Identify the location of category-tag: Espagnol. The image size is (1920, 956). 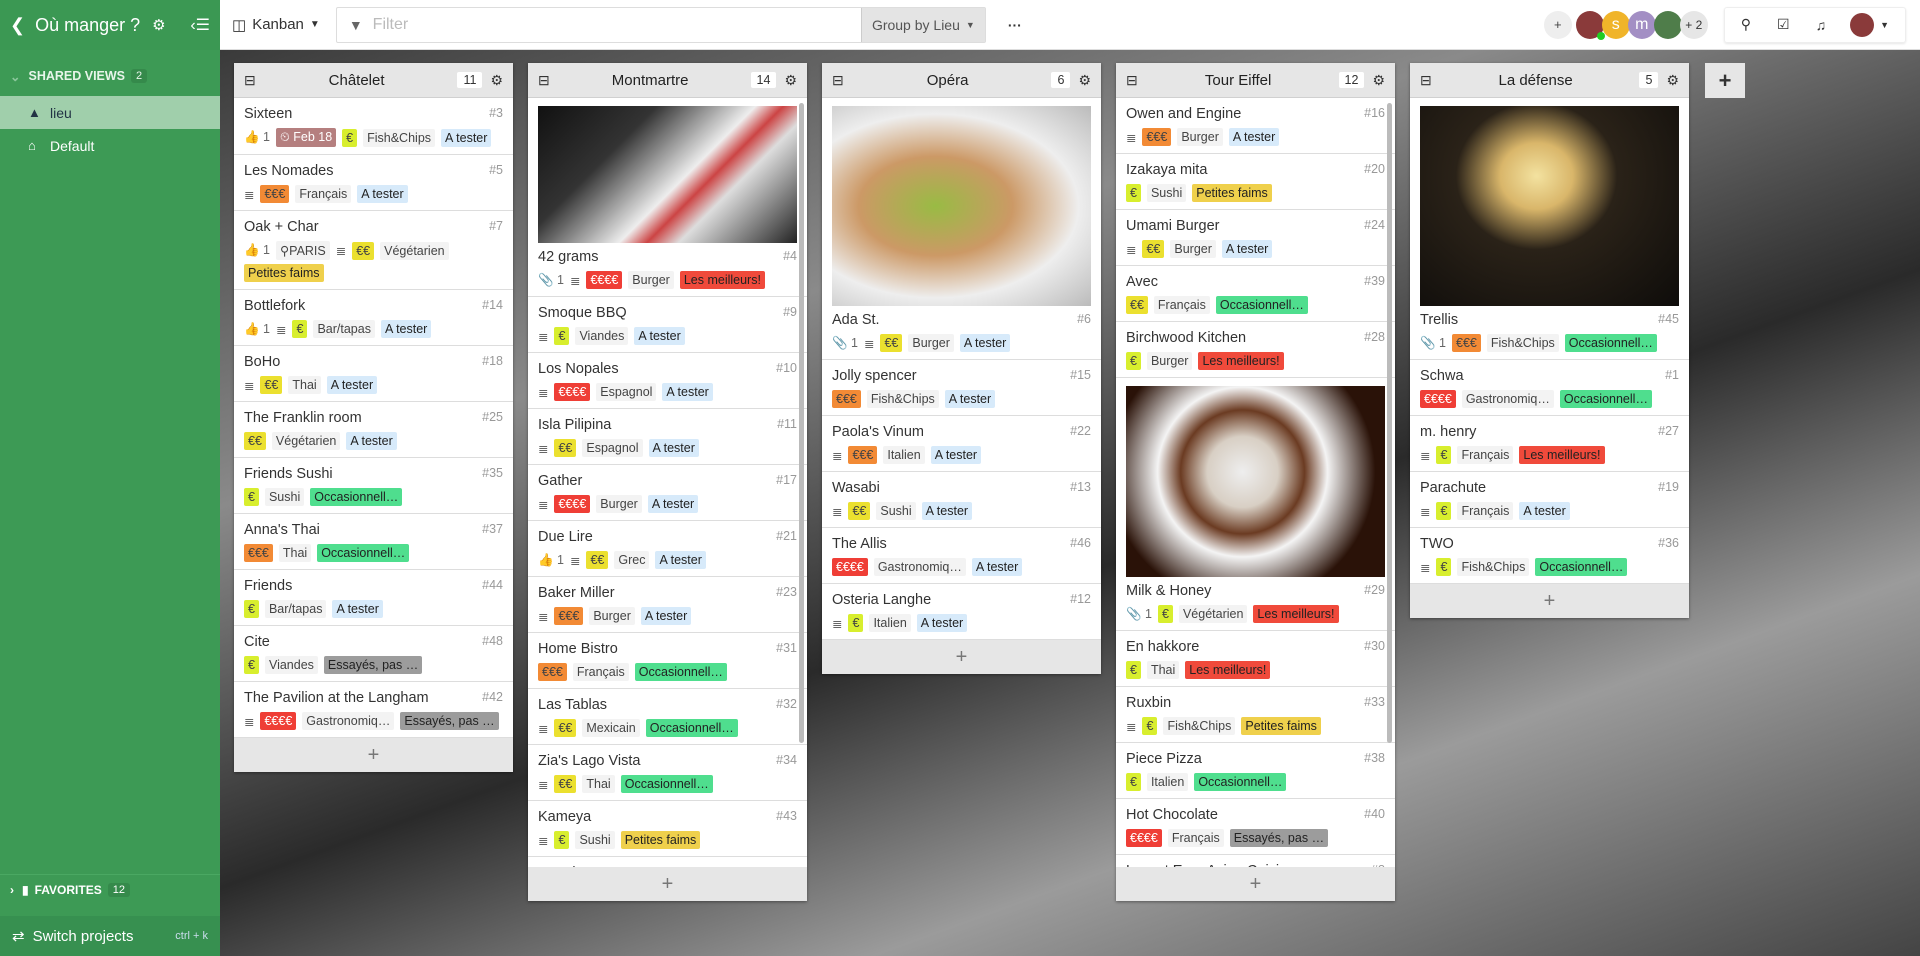
(612, 448).